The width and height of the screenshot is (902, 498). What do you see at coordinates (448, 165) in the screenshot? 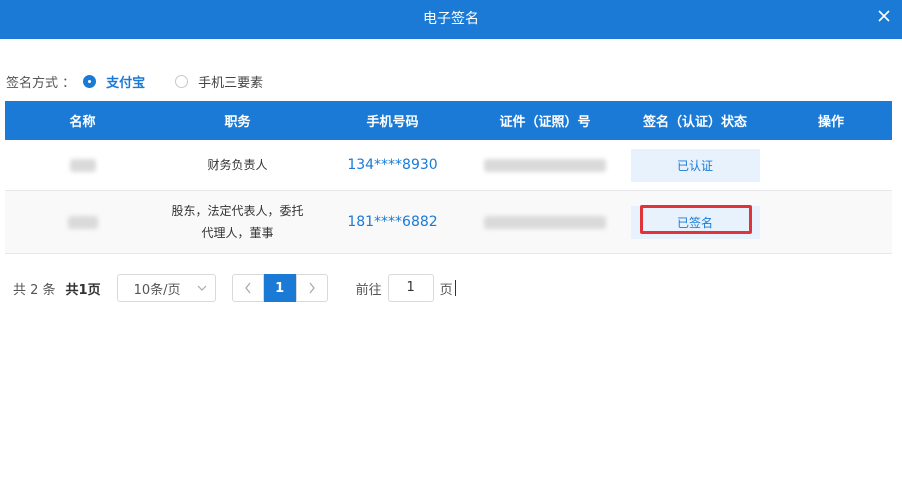
I see `table-row: 财务负责人 134****8930 已认证` at bounding box center [448, 165].